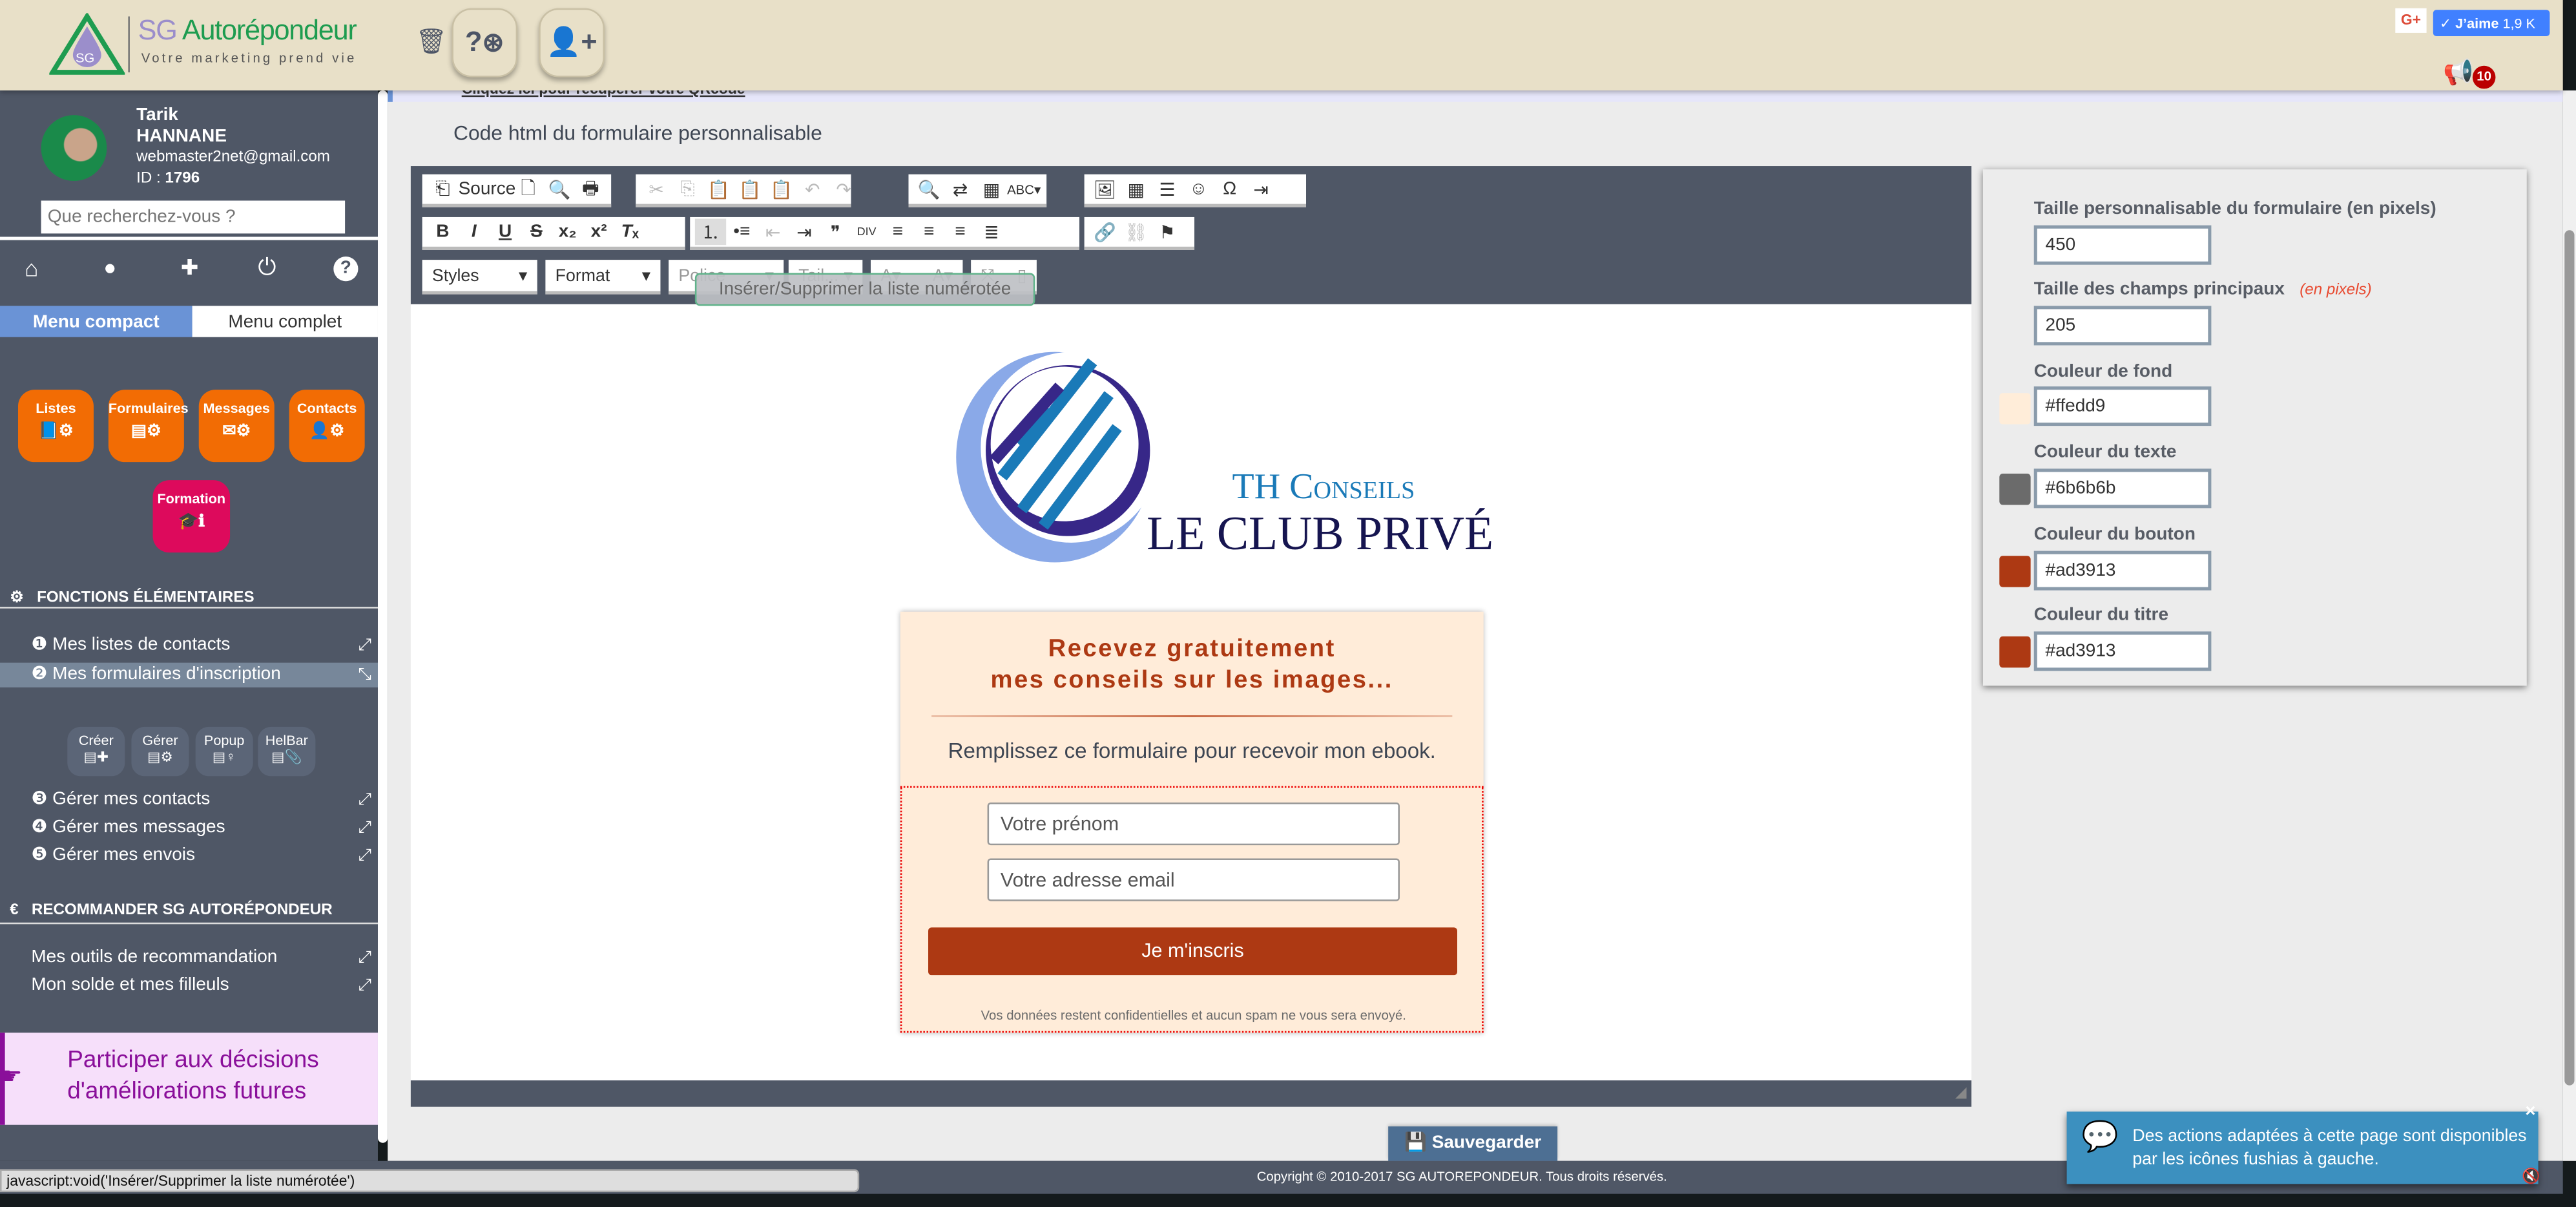 The height and width of the screenshot is (1207, 2576). I want to click on brand-name: SG Autorépondeur, so click(247, 31).